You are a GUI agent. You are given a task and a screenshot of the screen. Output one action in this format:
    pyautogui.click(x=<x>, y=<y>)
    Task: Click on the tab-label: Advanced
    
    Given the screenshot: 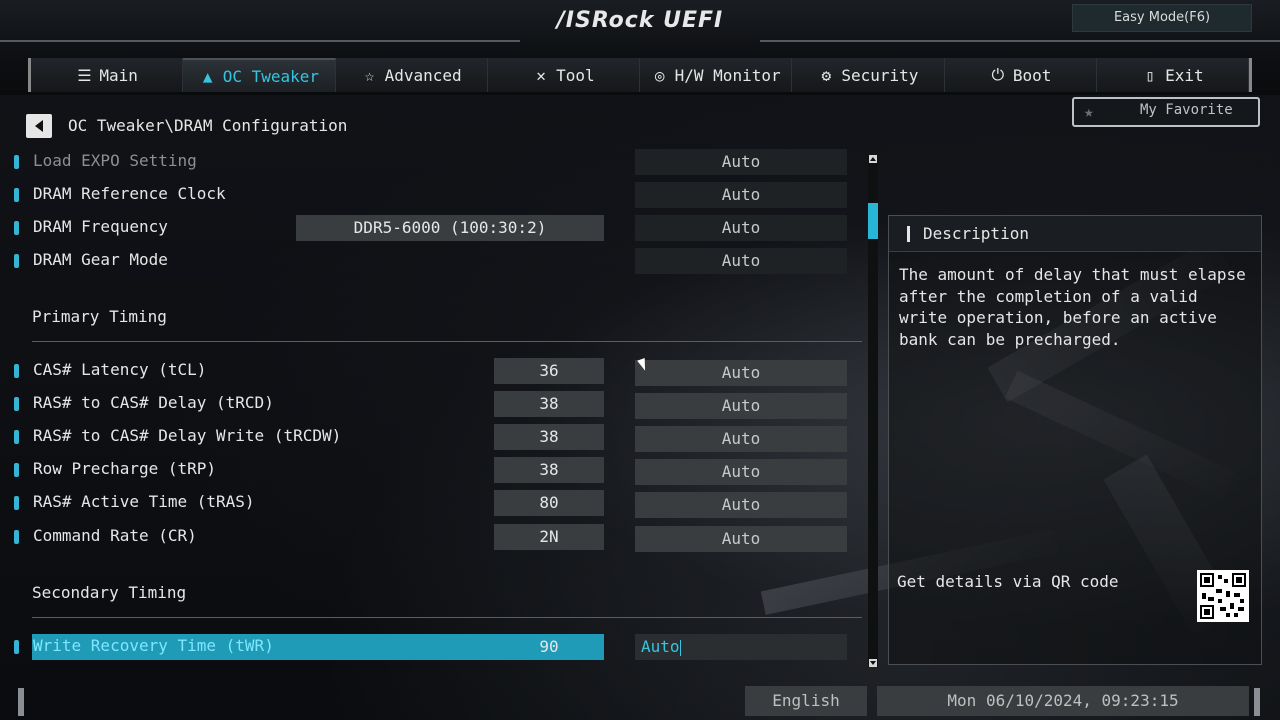 What is the action you would take?
    pyautogui.click(x=423, y=75)
    